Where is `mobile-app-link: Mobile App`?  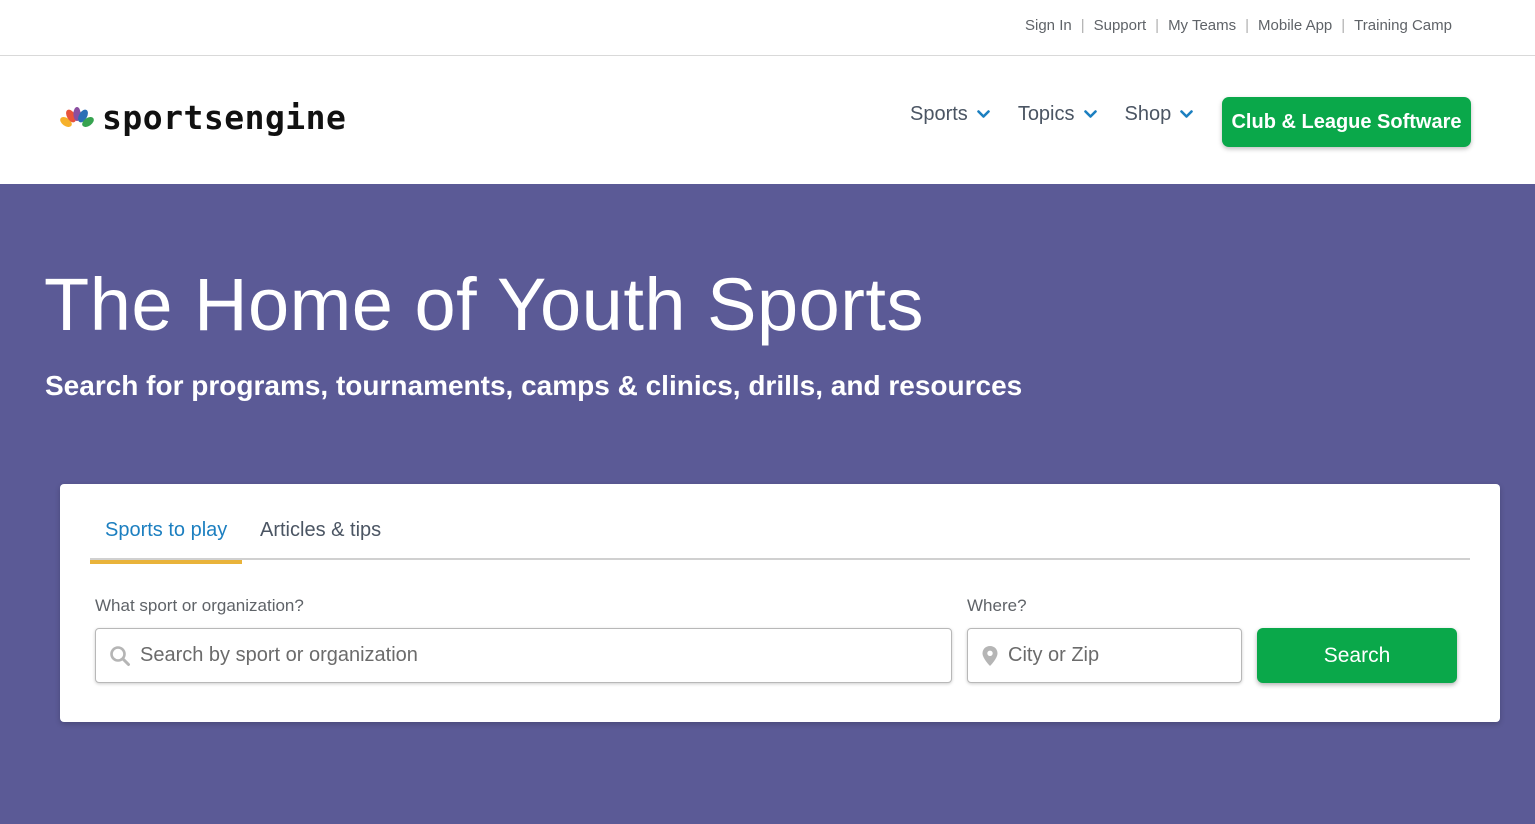
mobile-app-link: Mobile App is located at coordinates (1295, 25).